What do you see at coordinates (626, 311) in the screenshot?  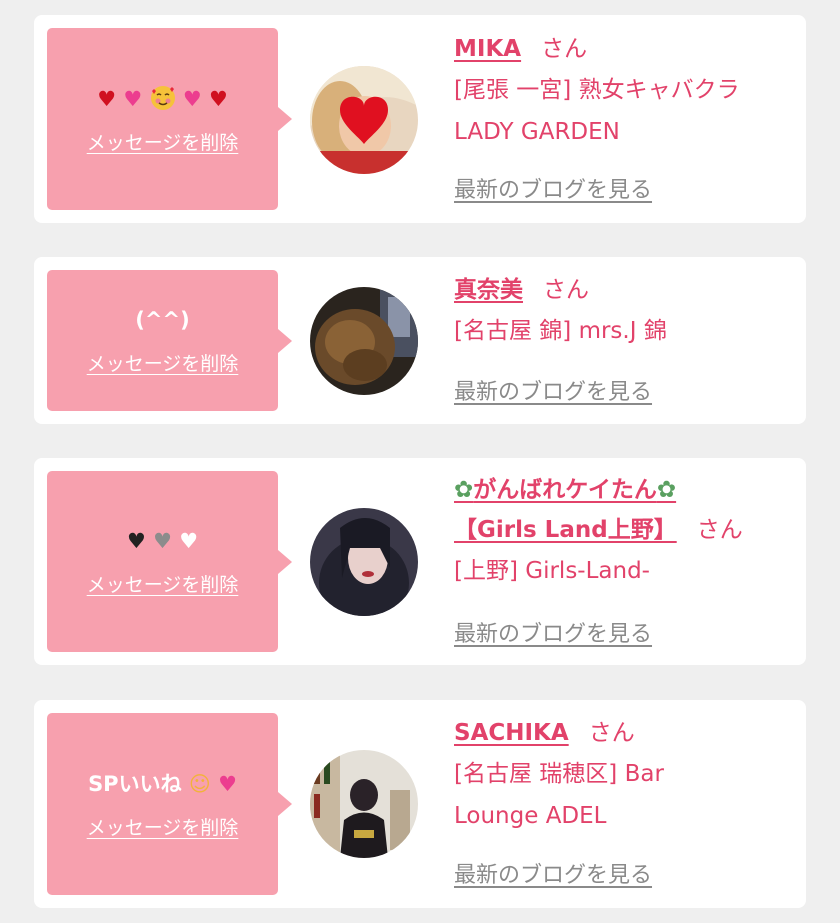 I see `profile-info: 真奈美 さん [名古屋 錦] mrs.J 錦` at bounding box center [626, 311].